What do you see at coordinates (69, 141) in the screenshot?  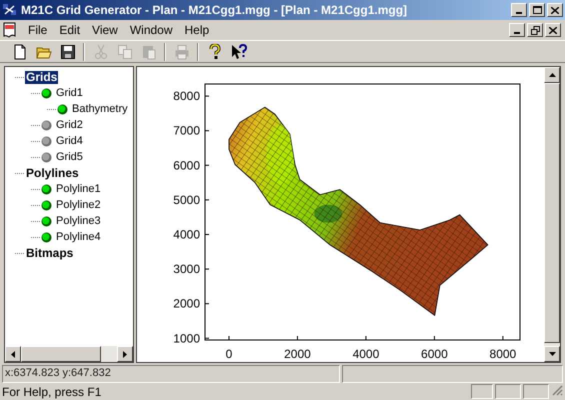 I see `tree-item: Grid4` at bounding box center [69, 141].